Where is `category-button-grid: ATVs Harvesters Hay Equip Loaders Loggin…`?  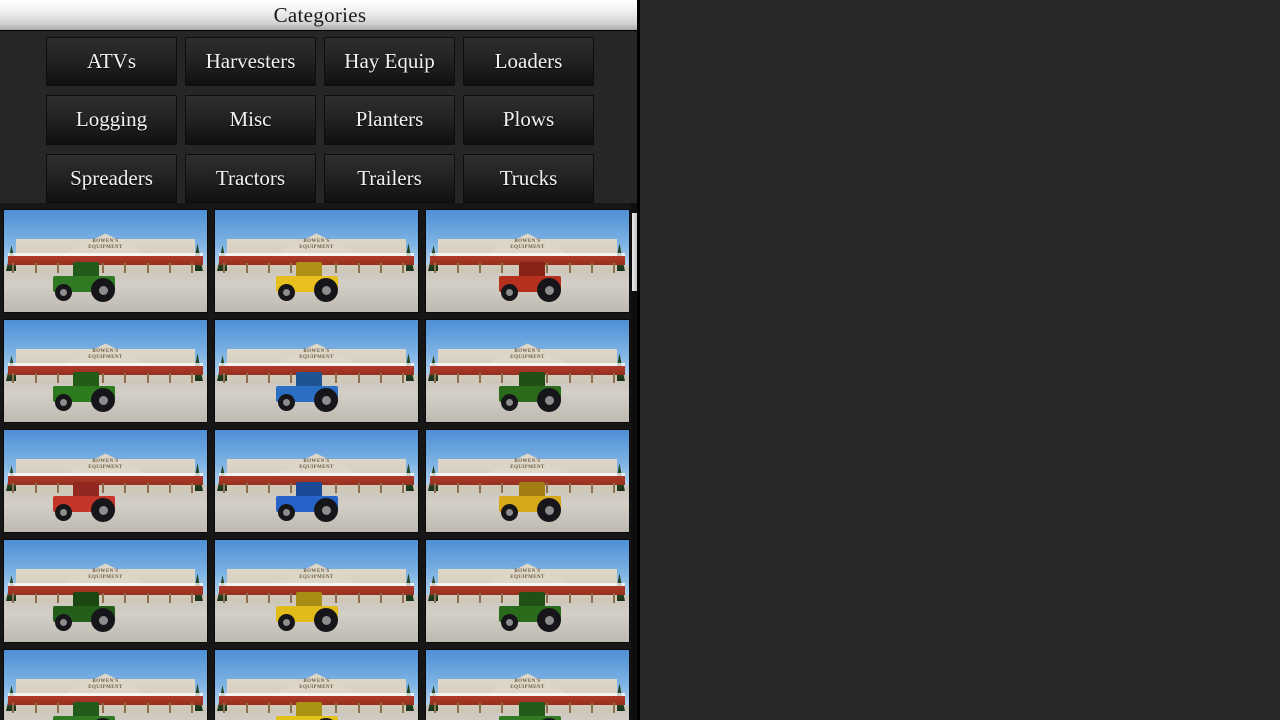 category-button-grid: ATVs Harvesters Hay Equip Loaders Loggin… is located at coordinates (320, 117).